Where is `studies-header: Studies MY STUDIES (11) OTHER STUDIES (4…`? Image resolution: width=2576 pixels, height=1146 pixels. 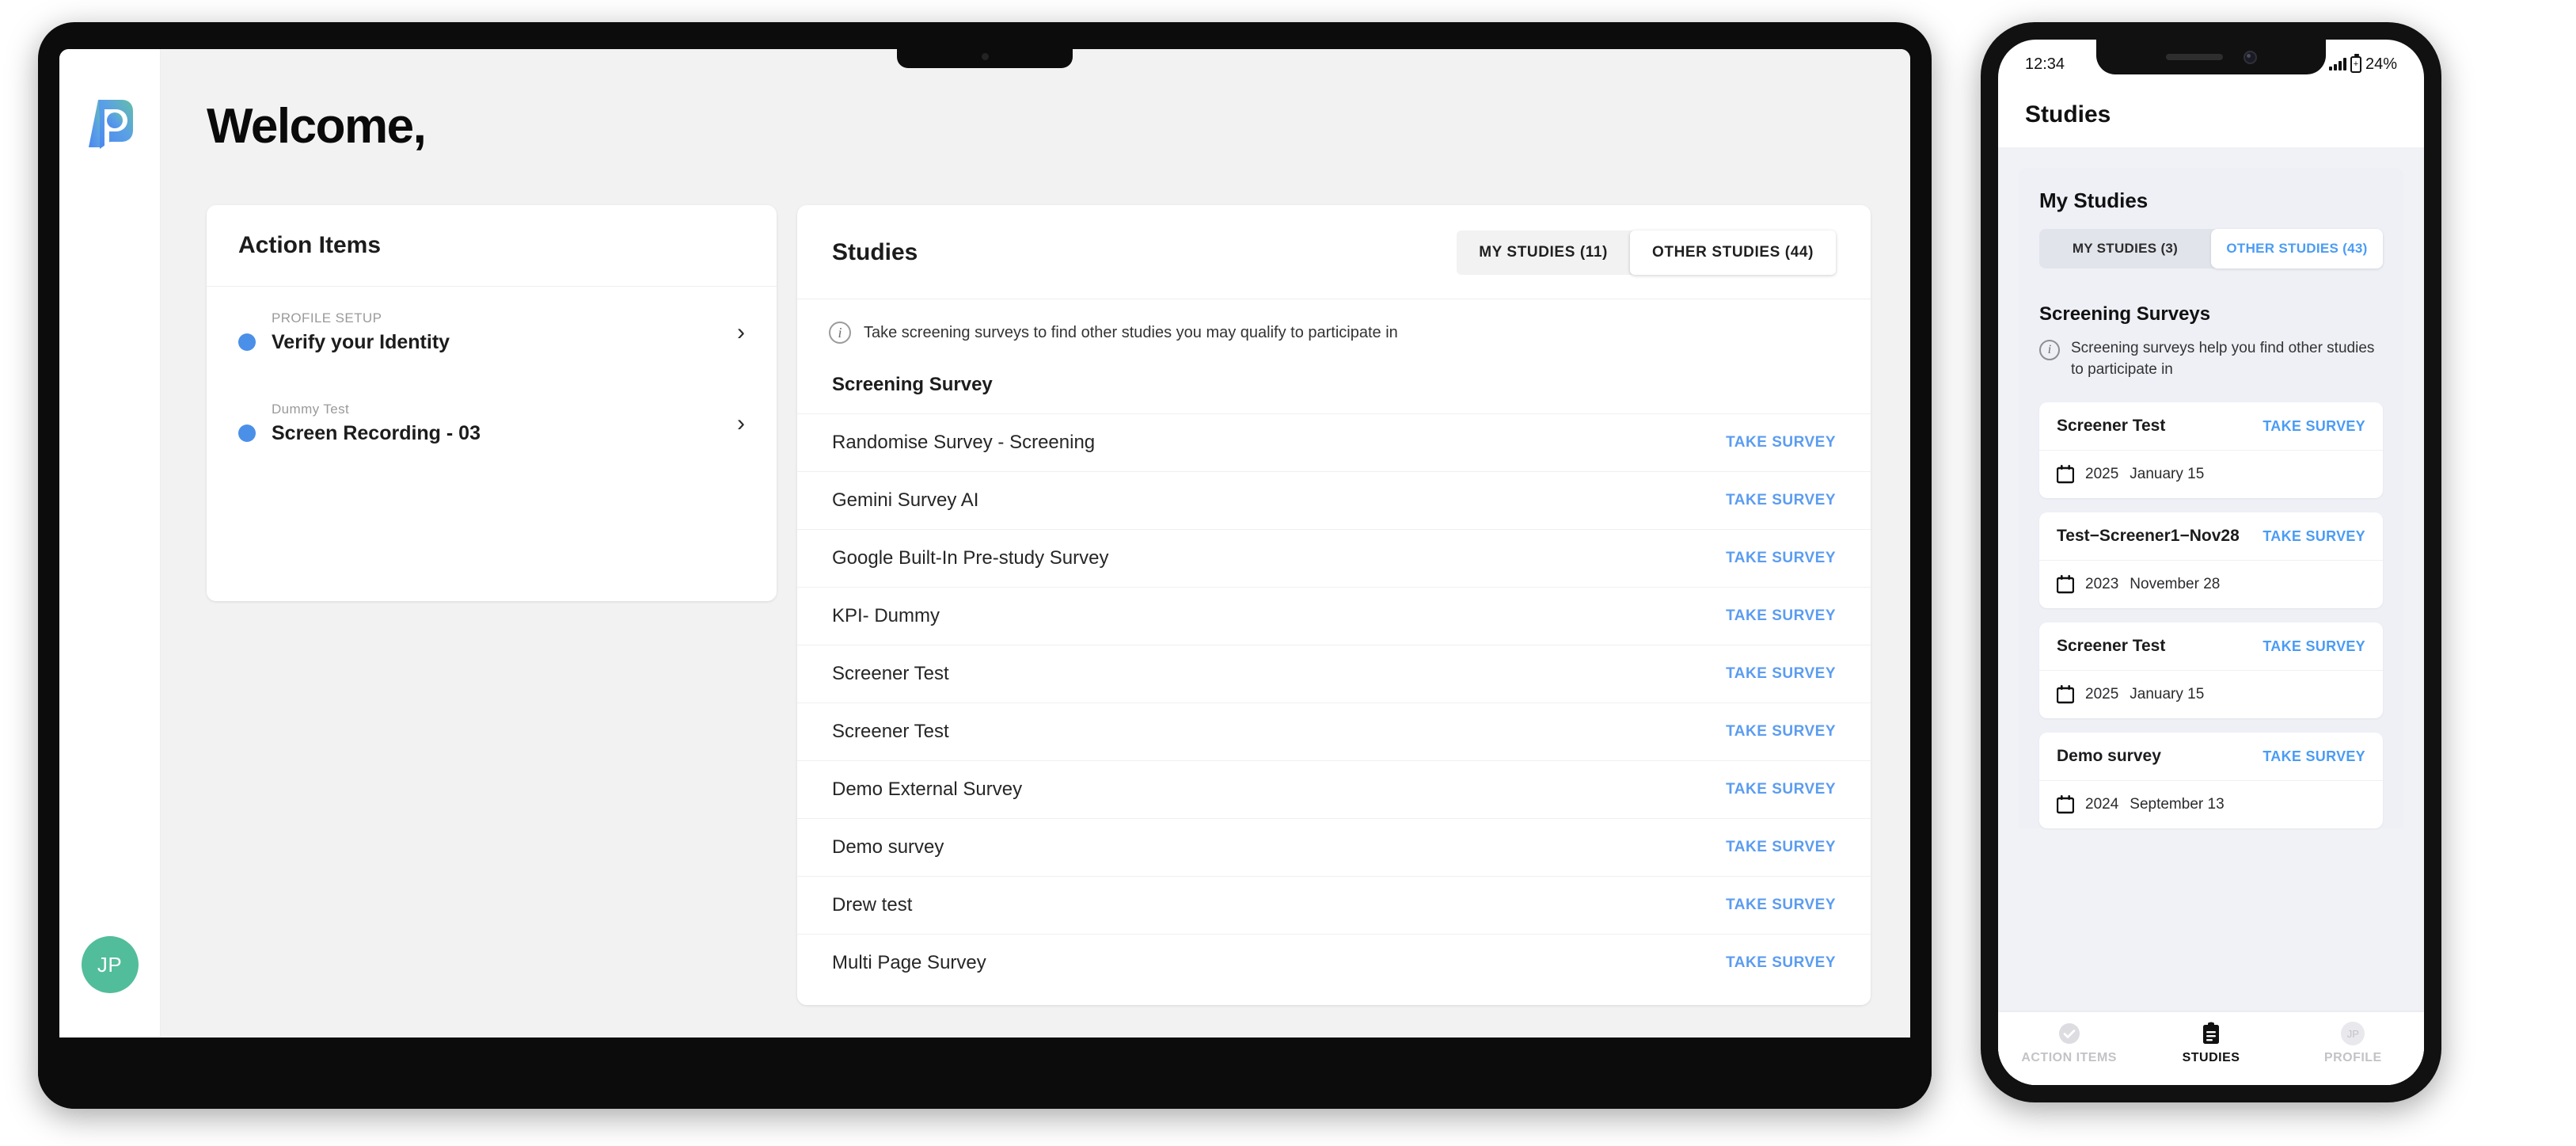
studies-header: Studies MY STUDIES (11) OTHER STUDIES (4… is located at coordinates (1334, 252).